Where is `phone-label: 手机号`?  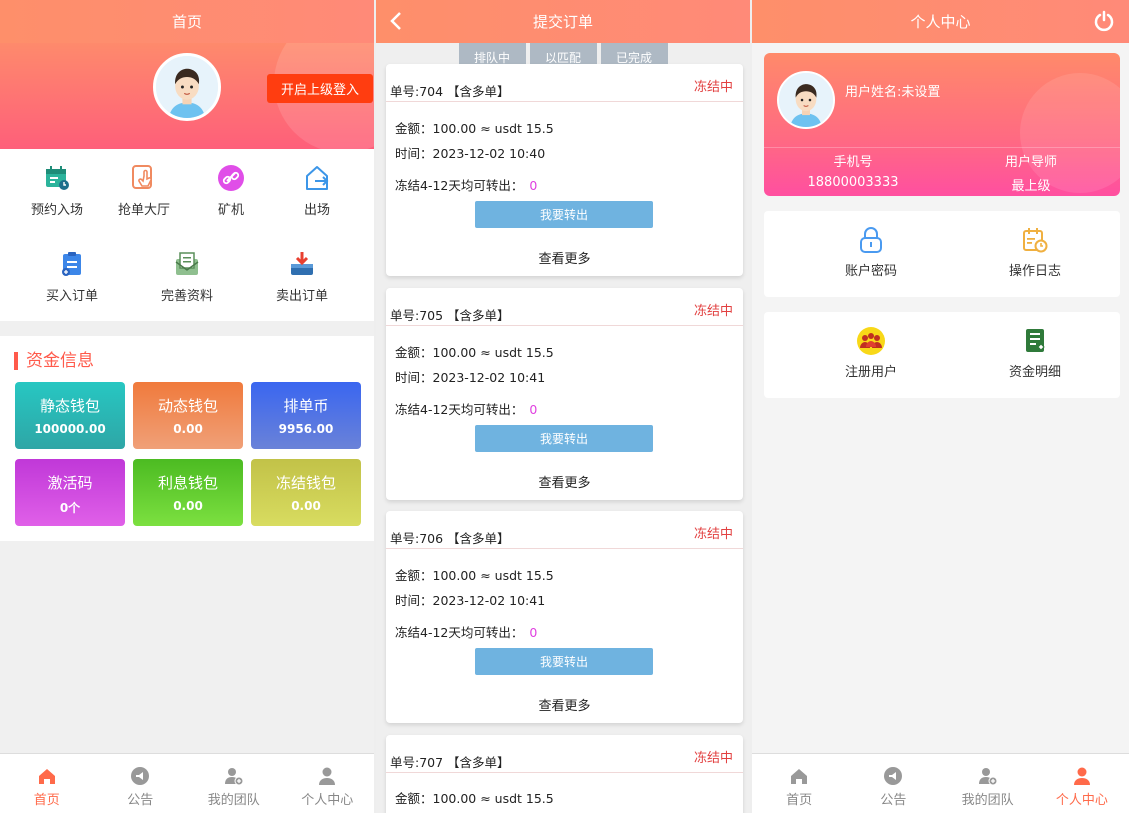
phone-label: 手机号 is located at coordinates (853, 162).